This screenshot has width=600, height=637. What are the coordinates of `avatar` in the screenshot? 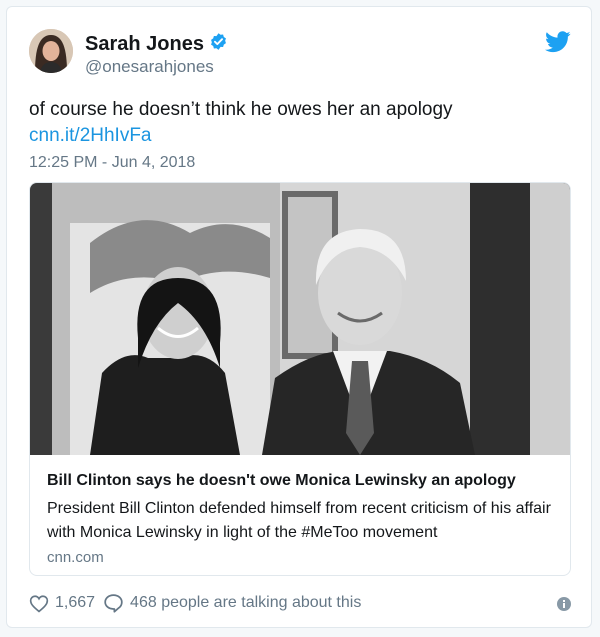 It's located at (51, 51).